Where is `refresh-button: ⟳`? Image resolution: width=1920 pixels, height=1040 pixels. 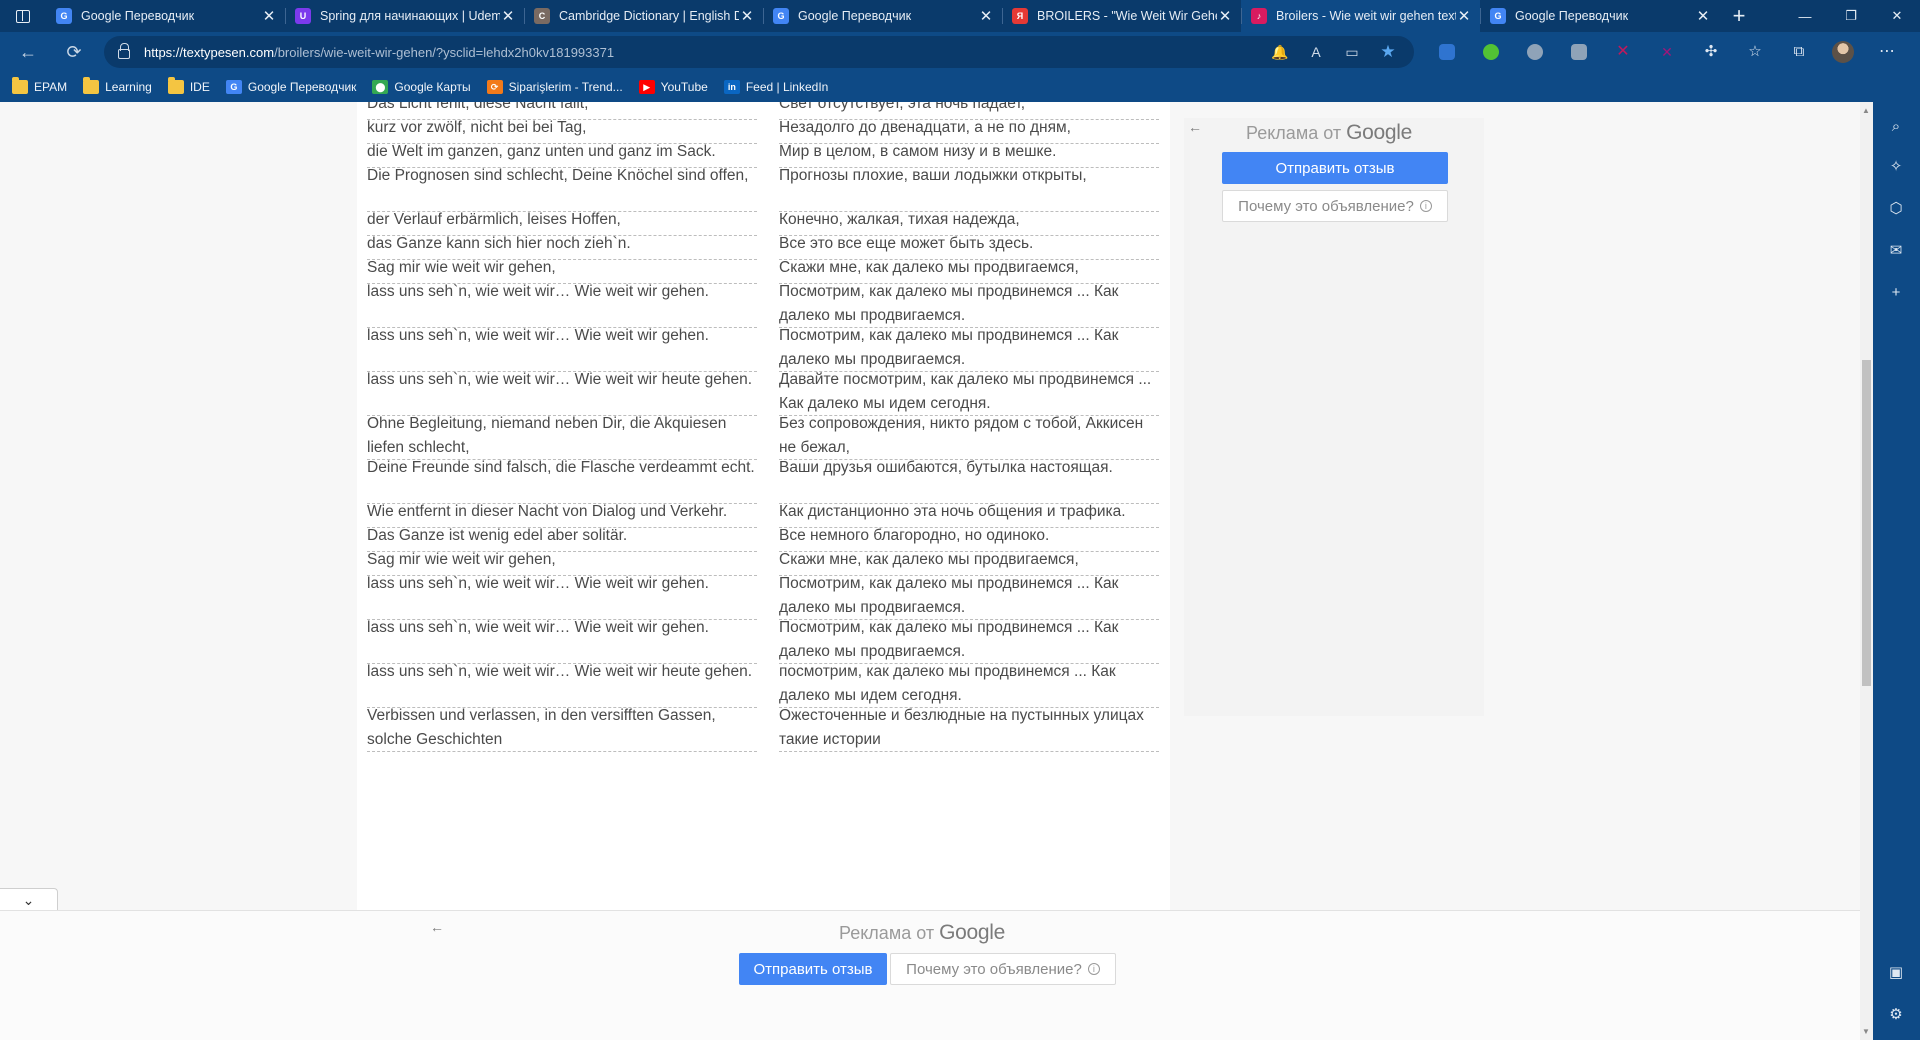
refresh-button: ⟳ is located at coordinates (74, 52).